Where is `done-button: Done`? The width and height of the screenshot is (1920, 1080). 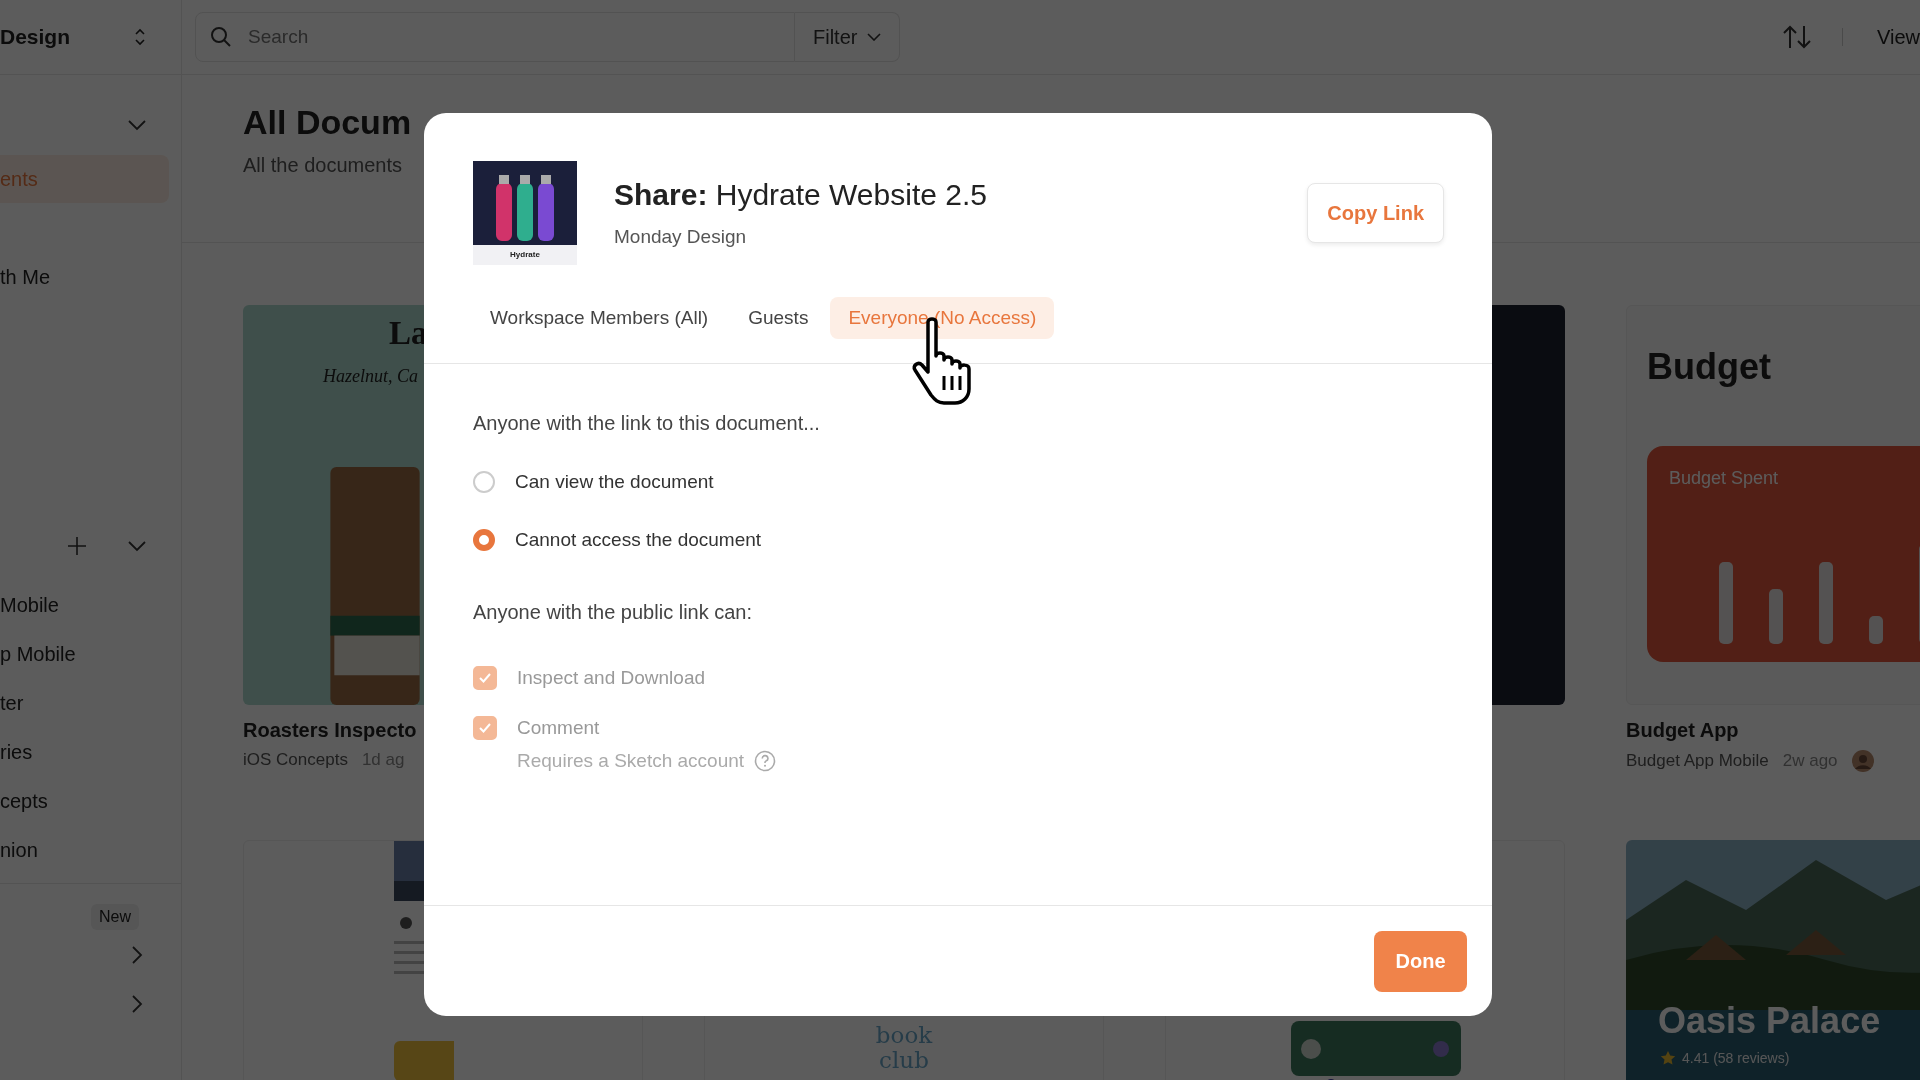
done-button: Done is located at coordinates (1420, 961).